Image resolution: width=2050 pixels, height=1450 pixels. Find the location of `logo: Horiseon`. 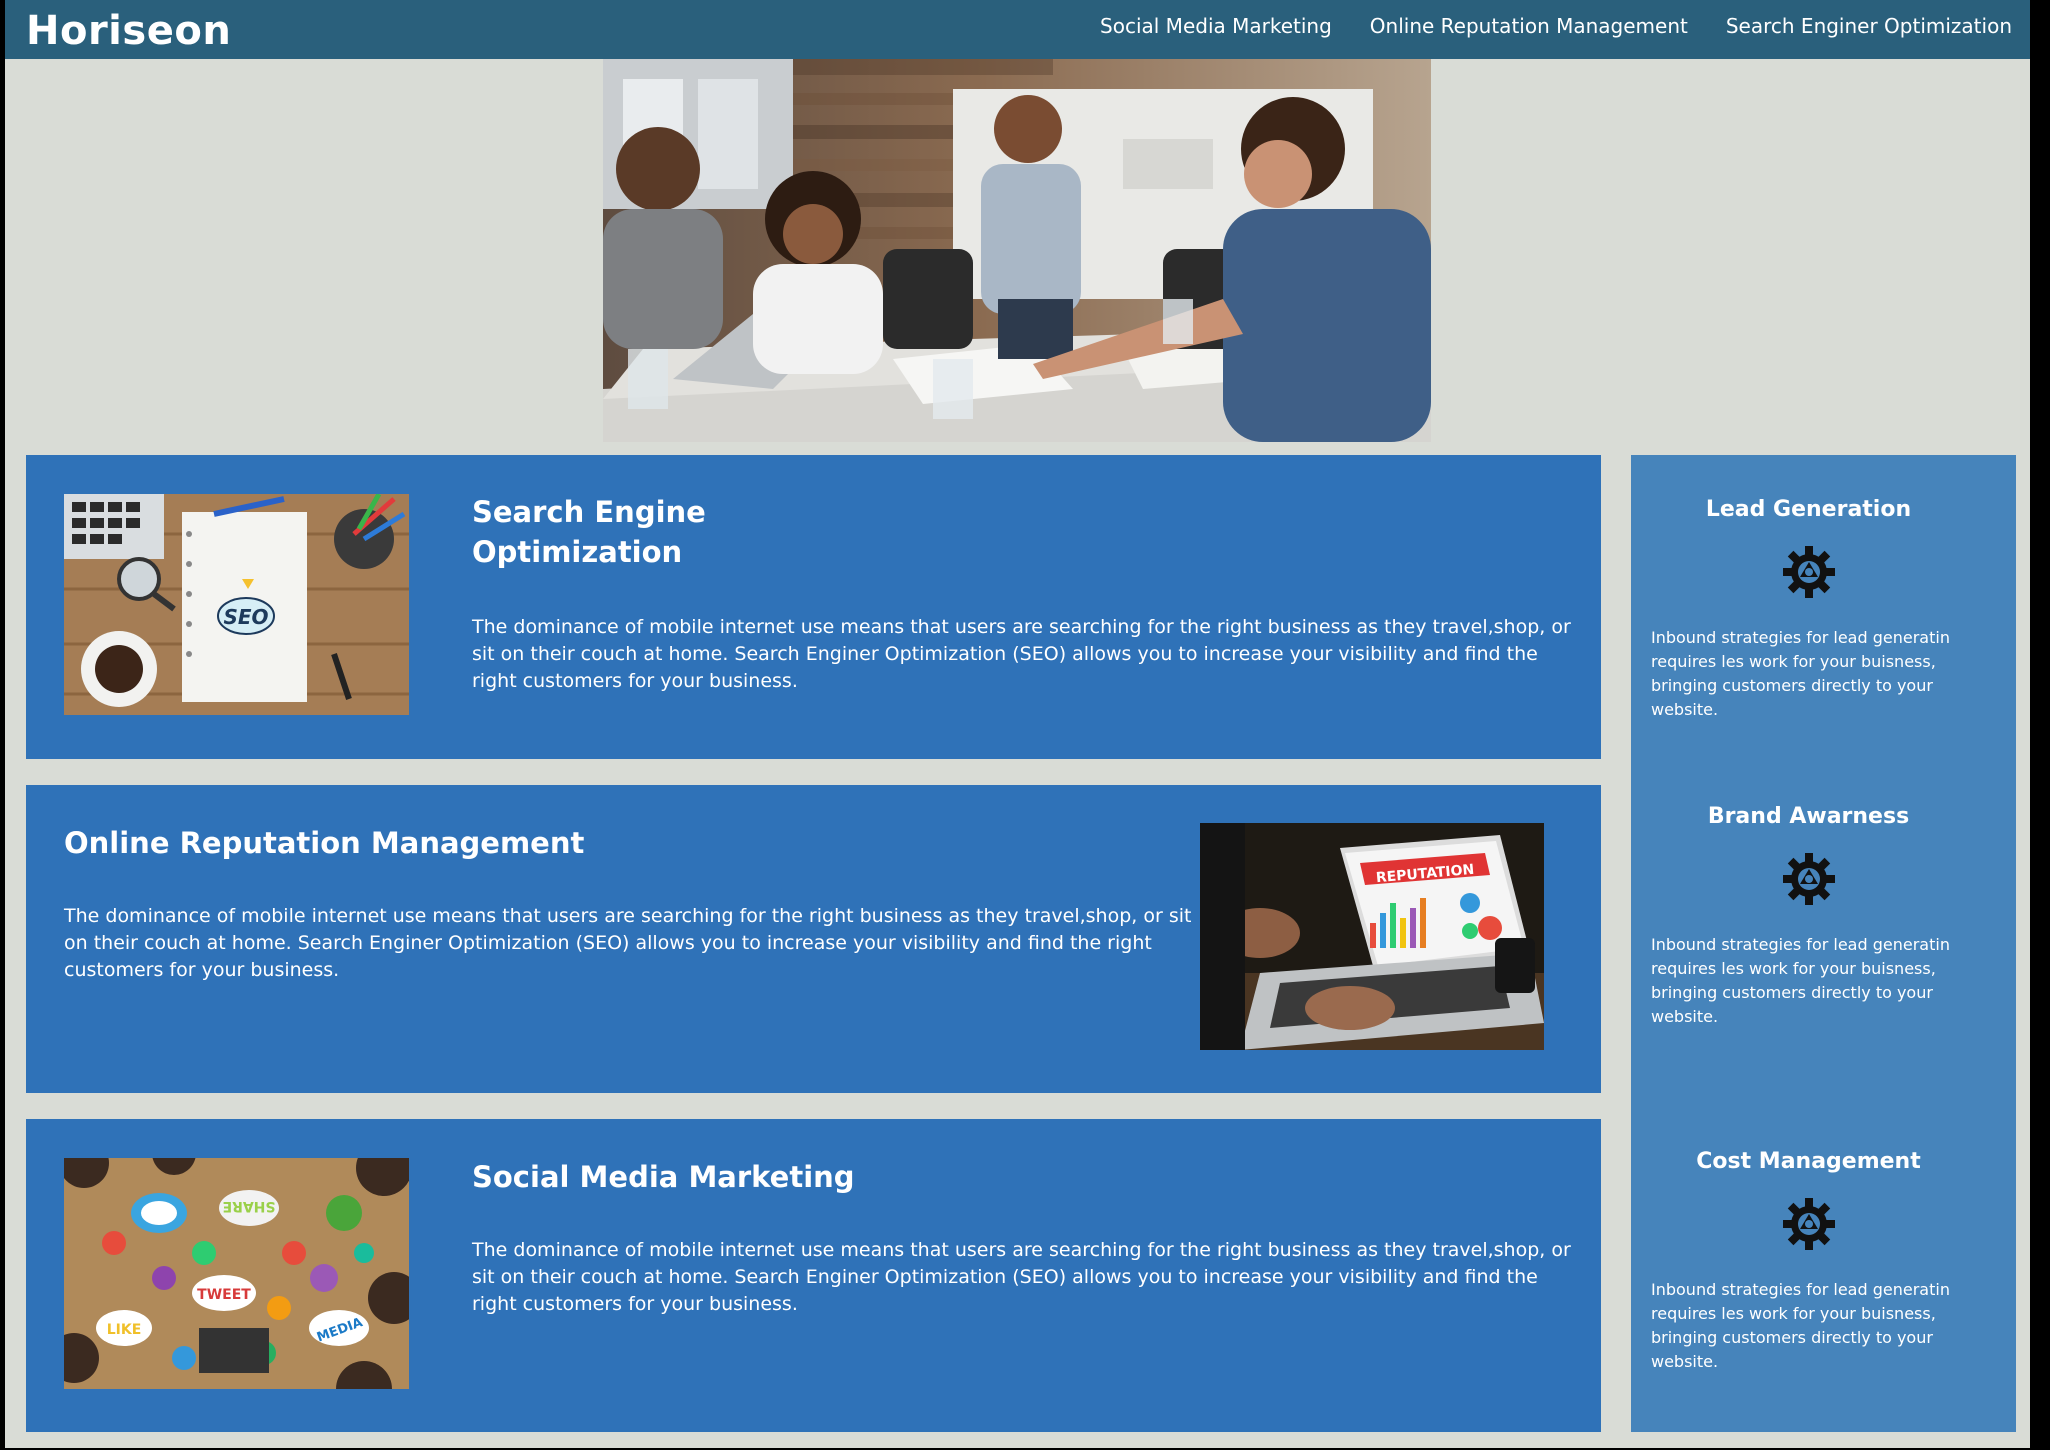

logo: Horiseon is located at coordinates (128, 31).